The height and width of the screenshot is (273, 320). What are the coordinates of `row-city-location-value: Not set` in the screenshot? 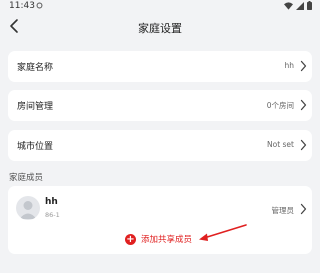 It's located at (280, 144).